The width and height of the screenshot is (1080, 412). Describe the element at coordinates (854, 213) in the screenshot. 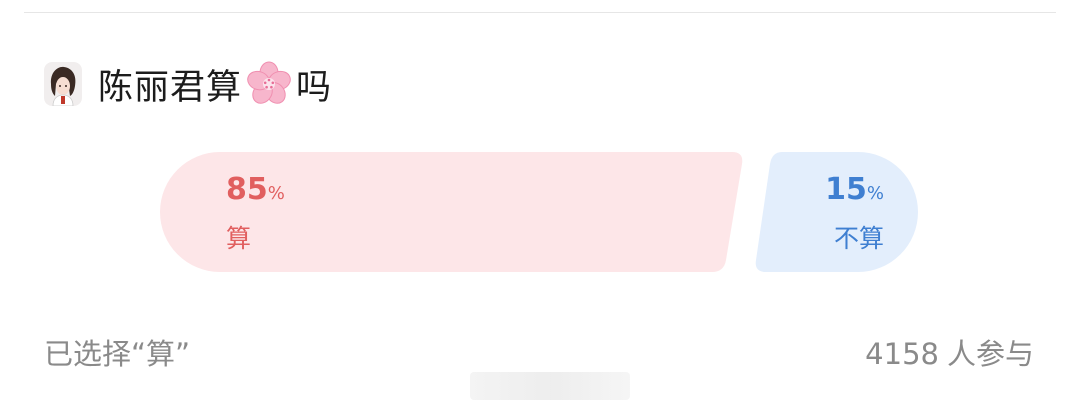

I see `option-no-label: 15% 不算` at that location.